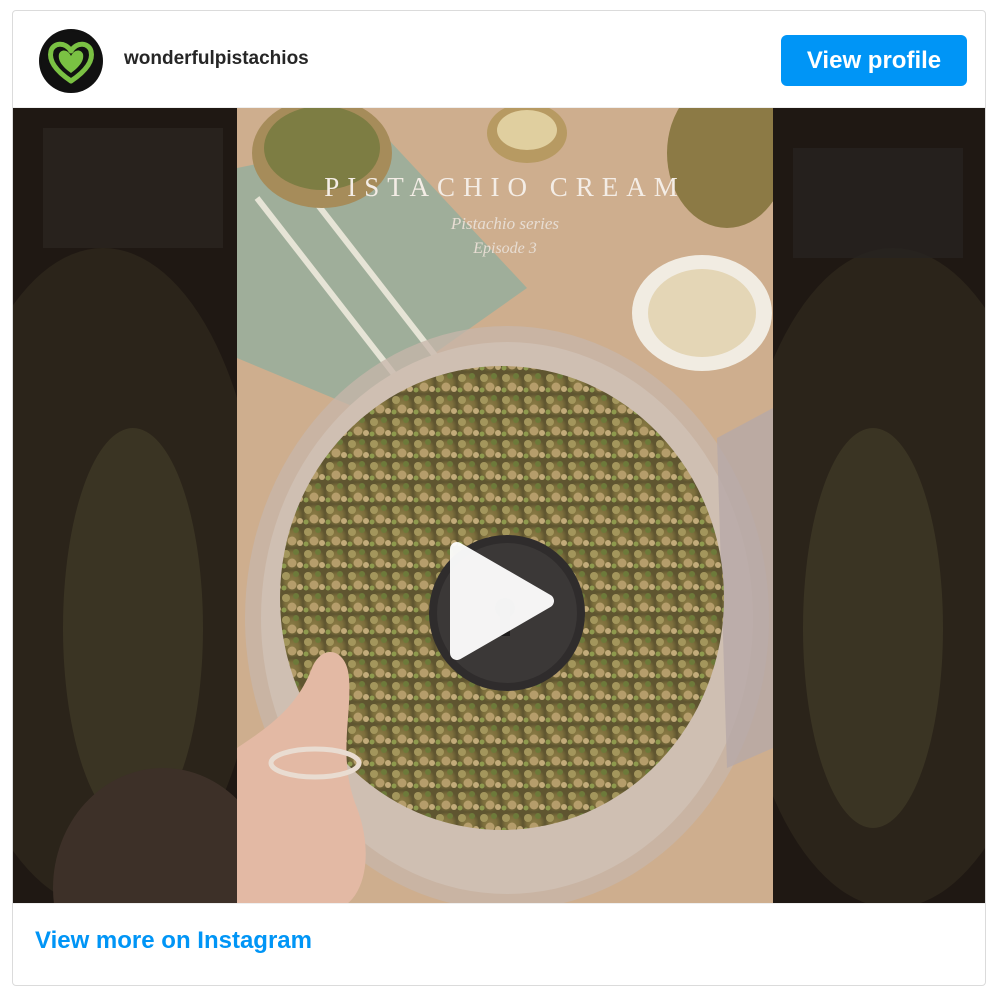 The image size is (1000, 1000). I want to click on username: wonderfulpistachios, so click(216, 59).